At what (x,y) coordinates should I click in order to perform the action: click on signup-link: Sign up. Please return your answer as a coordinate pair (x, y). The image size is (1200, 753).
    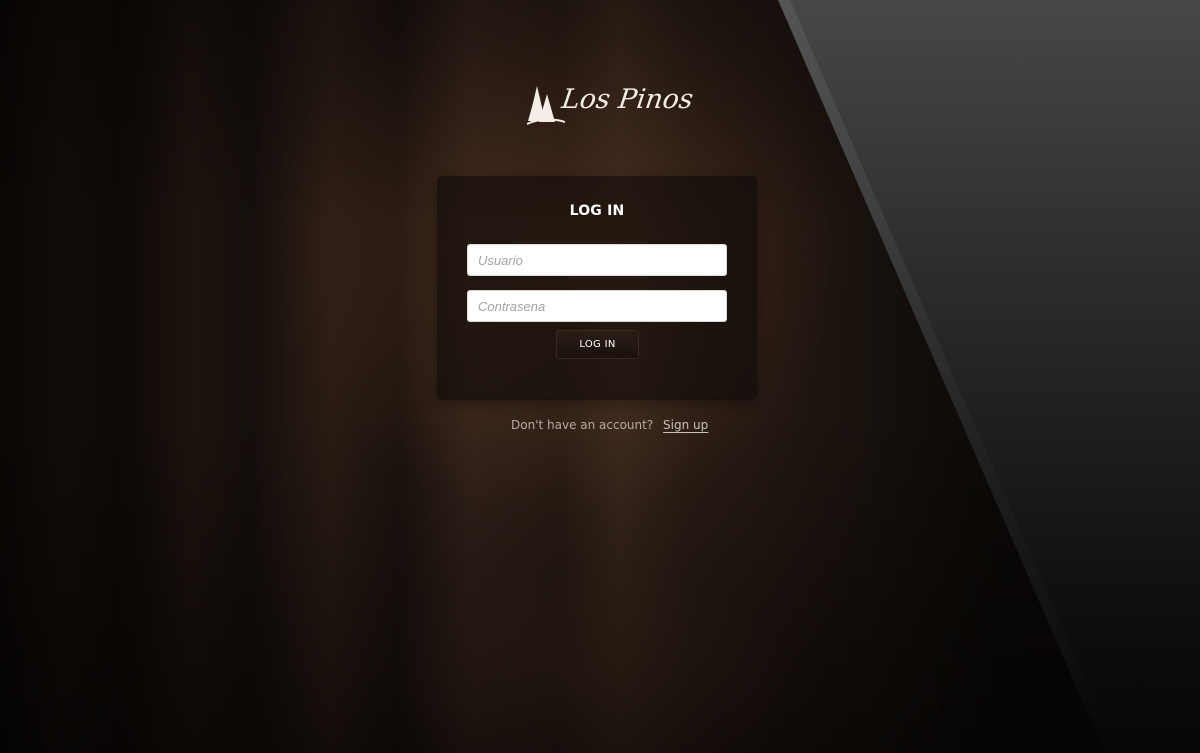
    Looking at the image, I should click on (685, 425).